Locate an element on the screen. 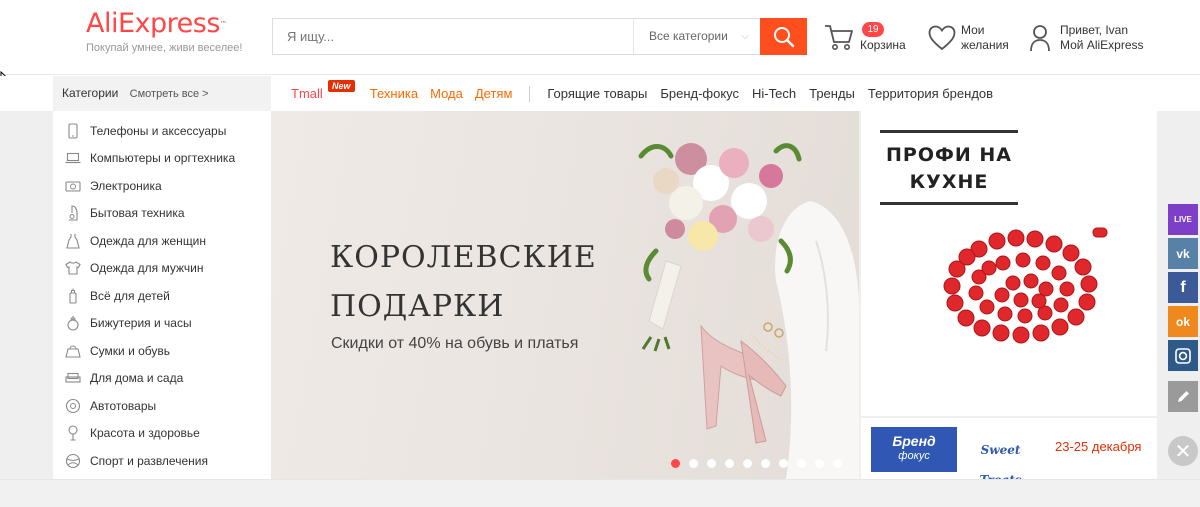  brand-focus-promo: Бренд фокус Sweet Treats 23-25 декабря is located at coordinates (1009, 452).